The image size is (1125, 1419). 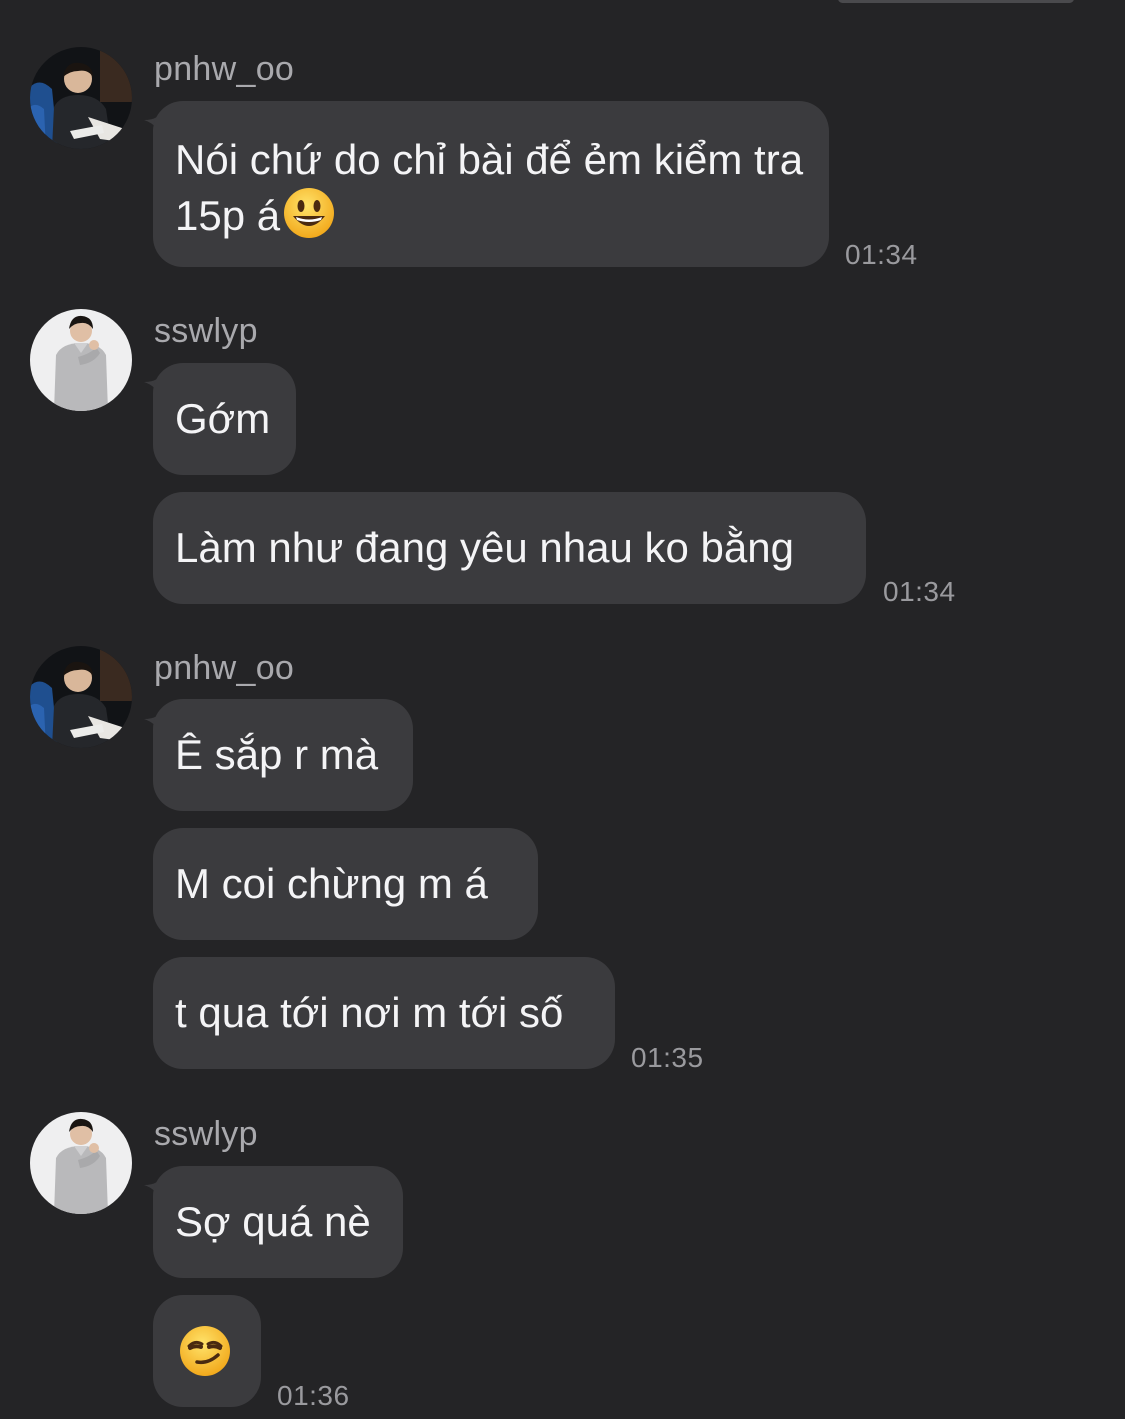 I want to click on message-bubble: M coi chừng m á, so click(x=345, y=884).